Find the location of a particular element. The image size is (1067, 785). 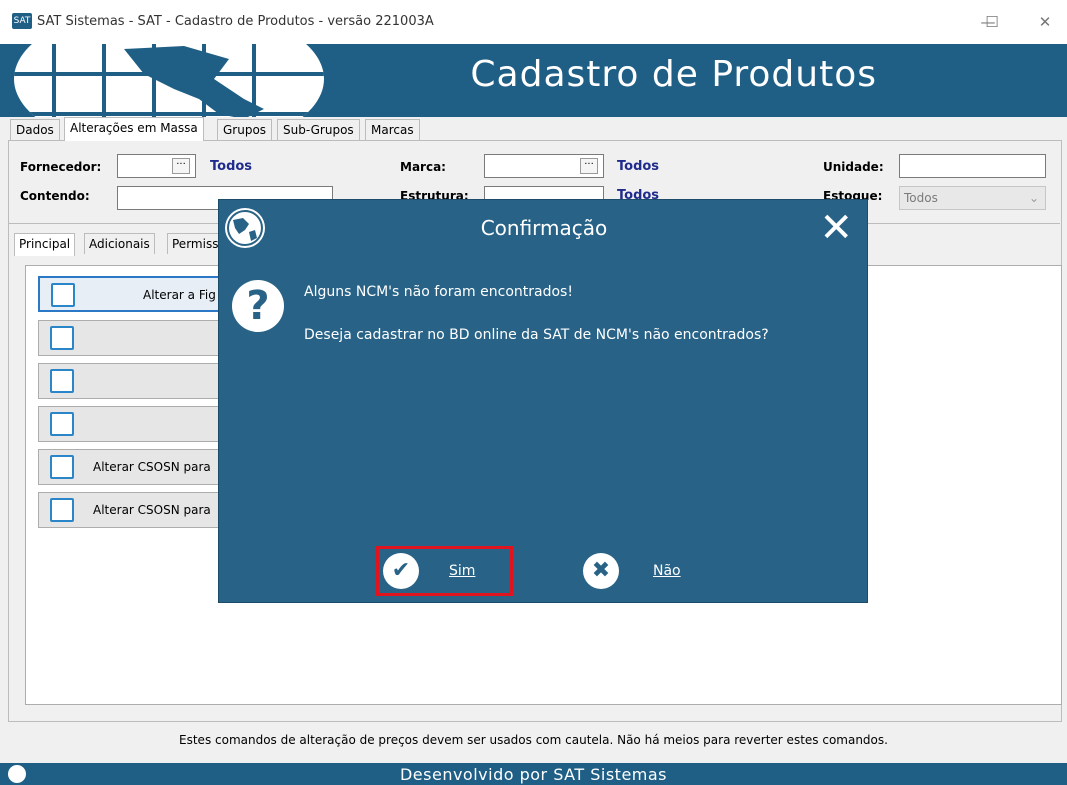

globe-logo-icon is located at coordinates (169, 80).